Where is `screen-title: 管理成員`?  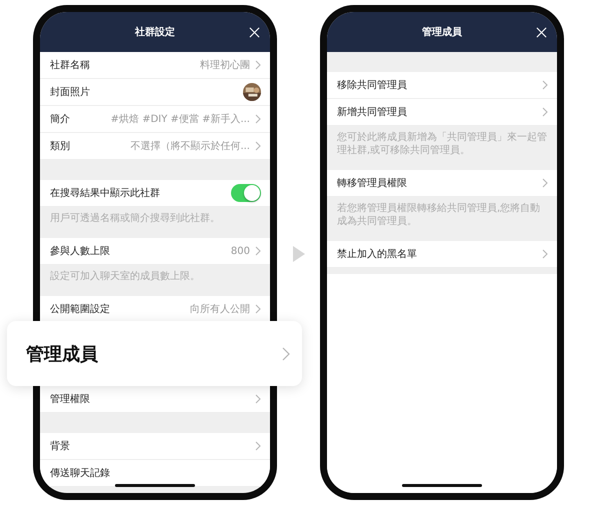 screen-title: 管理成員 is located at coordinates (442, 32).